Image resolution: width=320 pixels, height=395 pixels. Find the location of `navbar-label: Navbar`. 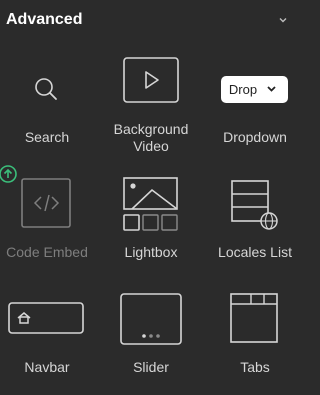

navbar-label: Navbar is located at coordinates (47, 367).